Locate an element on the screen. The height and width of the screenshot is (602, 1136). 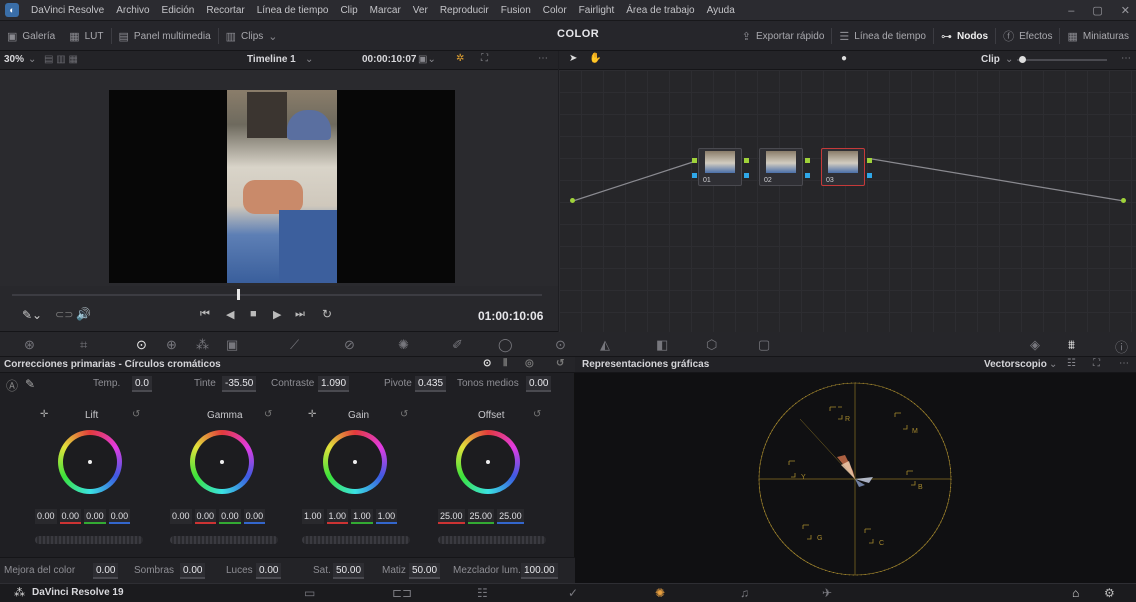
menu-color: Color is located at coordinates (555, 10).